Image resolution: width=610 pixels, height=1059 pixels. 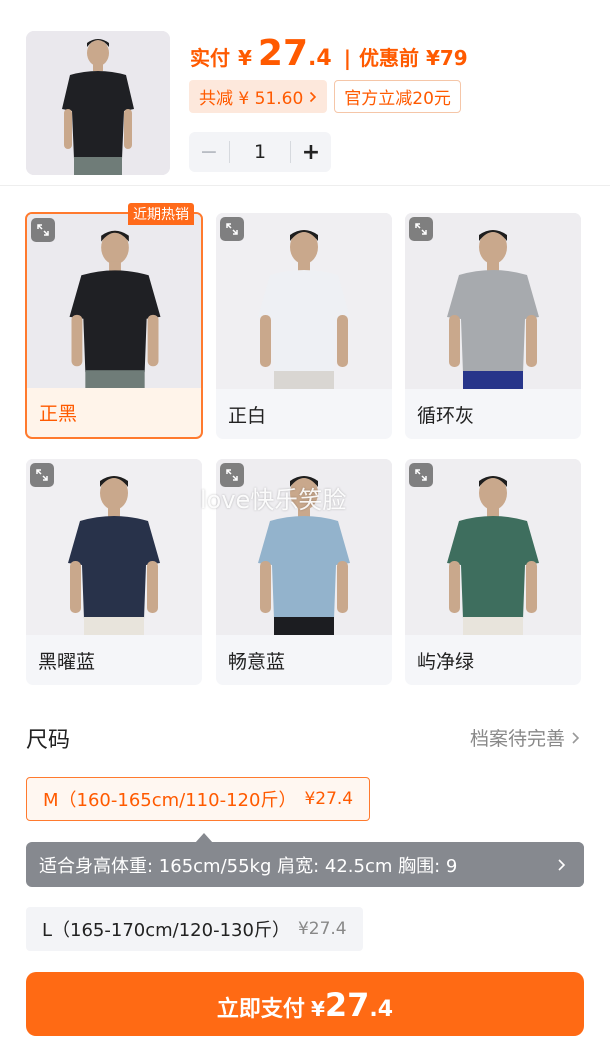 What do you see at coordinates (347, 1005) in the screenshot?
I see `pay-price-integer: 27` at bounding box center [347, 1005].